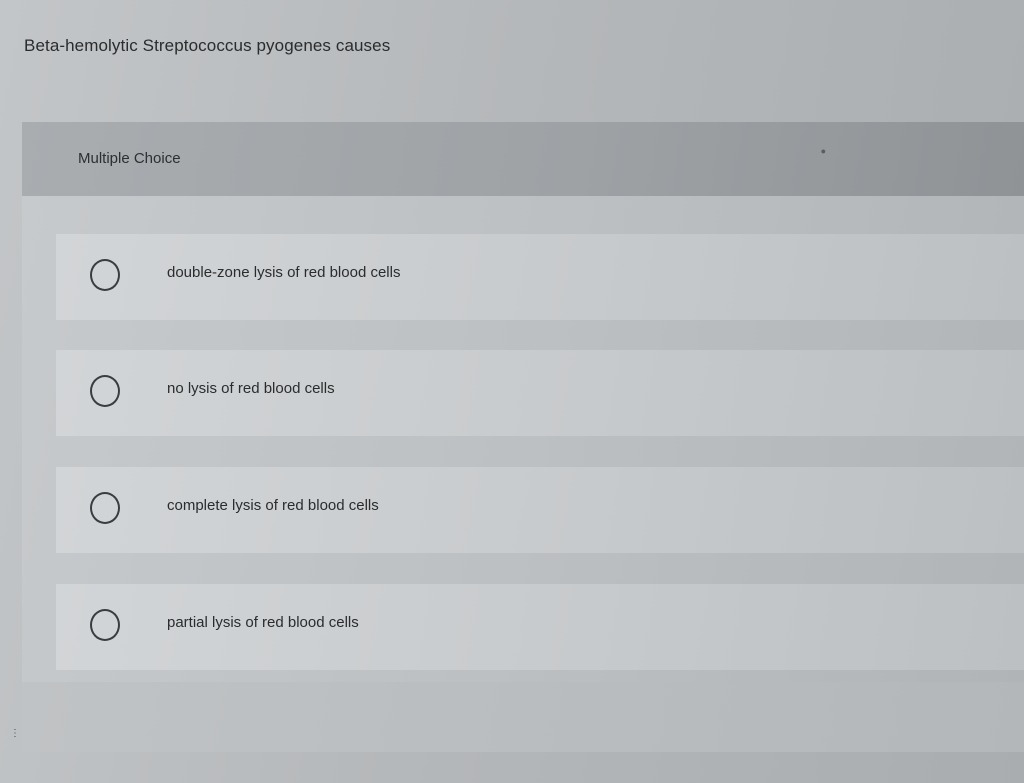  Describe the element at coordinates (273, 505) in the screenshot. I see `answer-option-label: complete lysis of red blood cells` at that location.